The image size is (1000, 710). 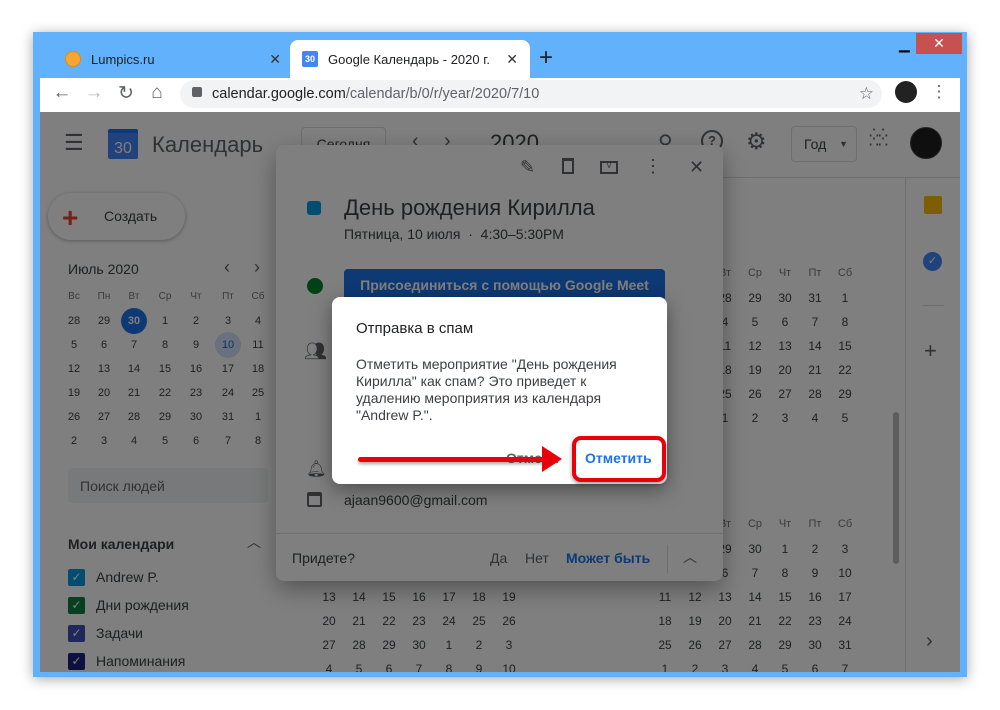 I want to click on lock-icon, so click(x=197, y=92).